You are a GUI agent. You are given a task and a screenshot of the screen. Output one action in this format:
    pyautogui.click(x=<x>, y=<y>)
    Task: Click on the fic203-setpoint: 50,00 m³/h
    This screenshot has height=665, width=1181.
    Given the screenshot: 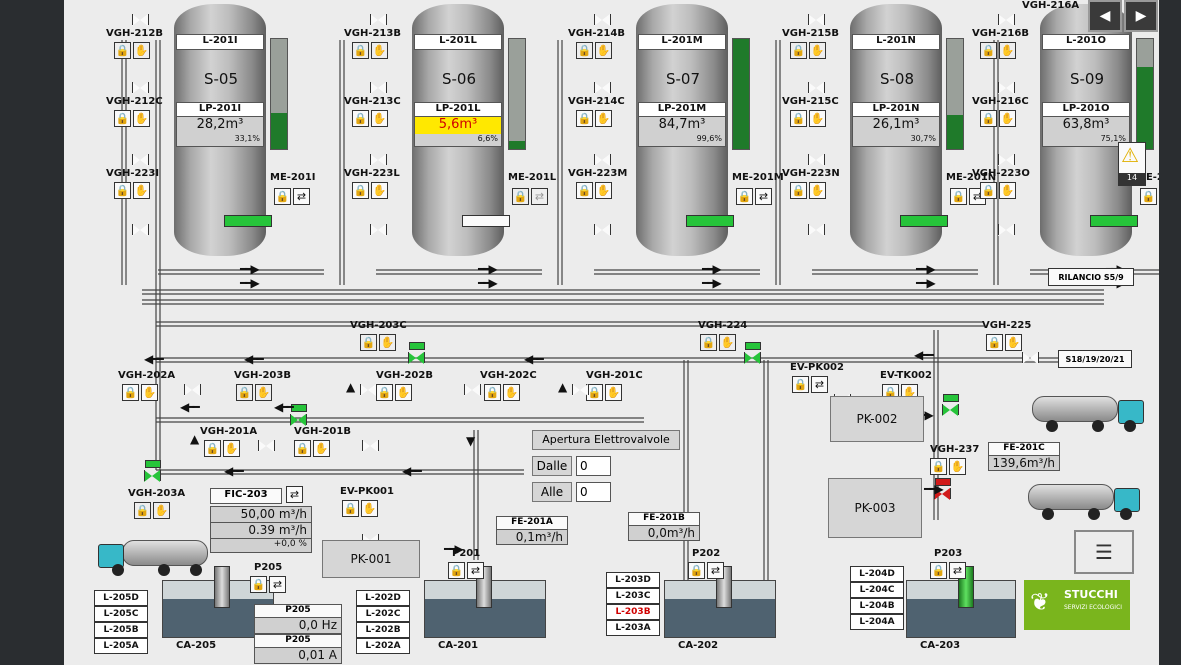 What is the action you would take?
    pyautogui.click(x=261, y=514)
    